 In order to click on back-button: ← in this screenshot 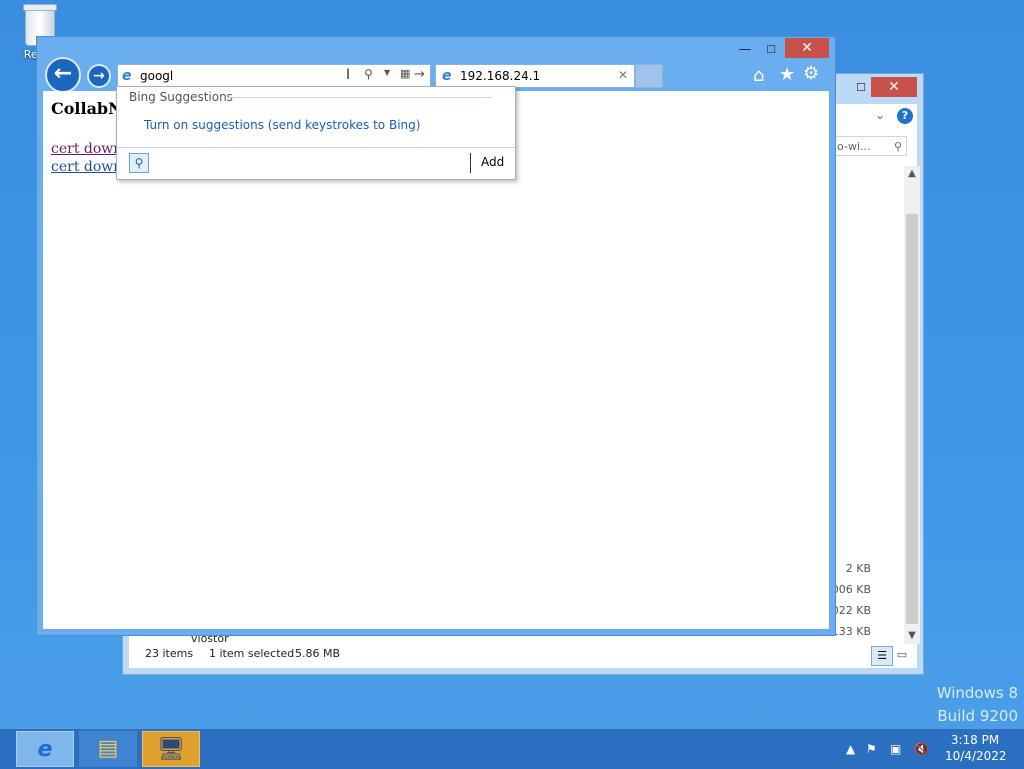, I will do `click(63, 75)`.